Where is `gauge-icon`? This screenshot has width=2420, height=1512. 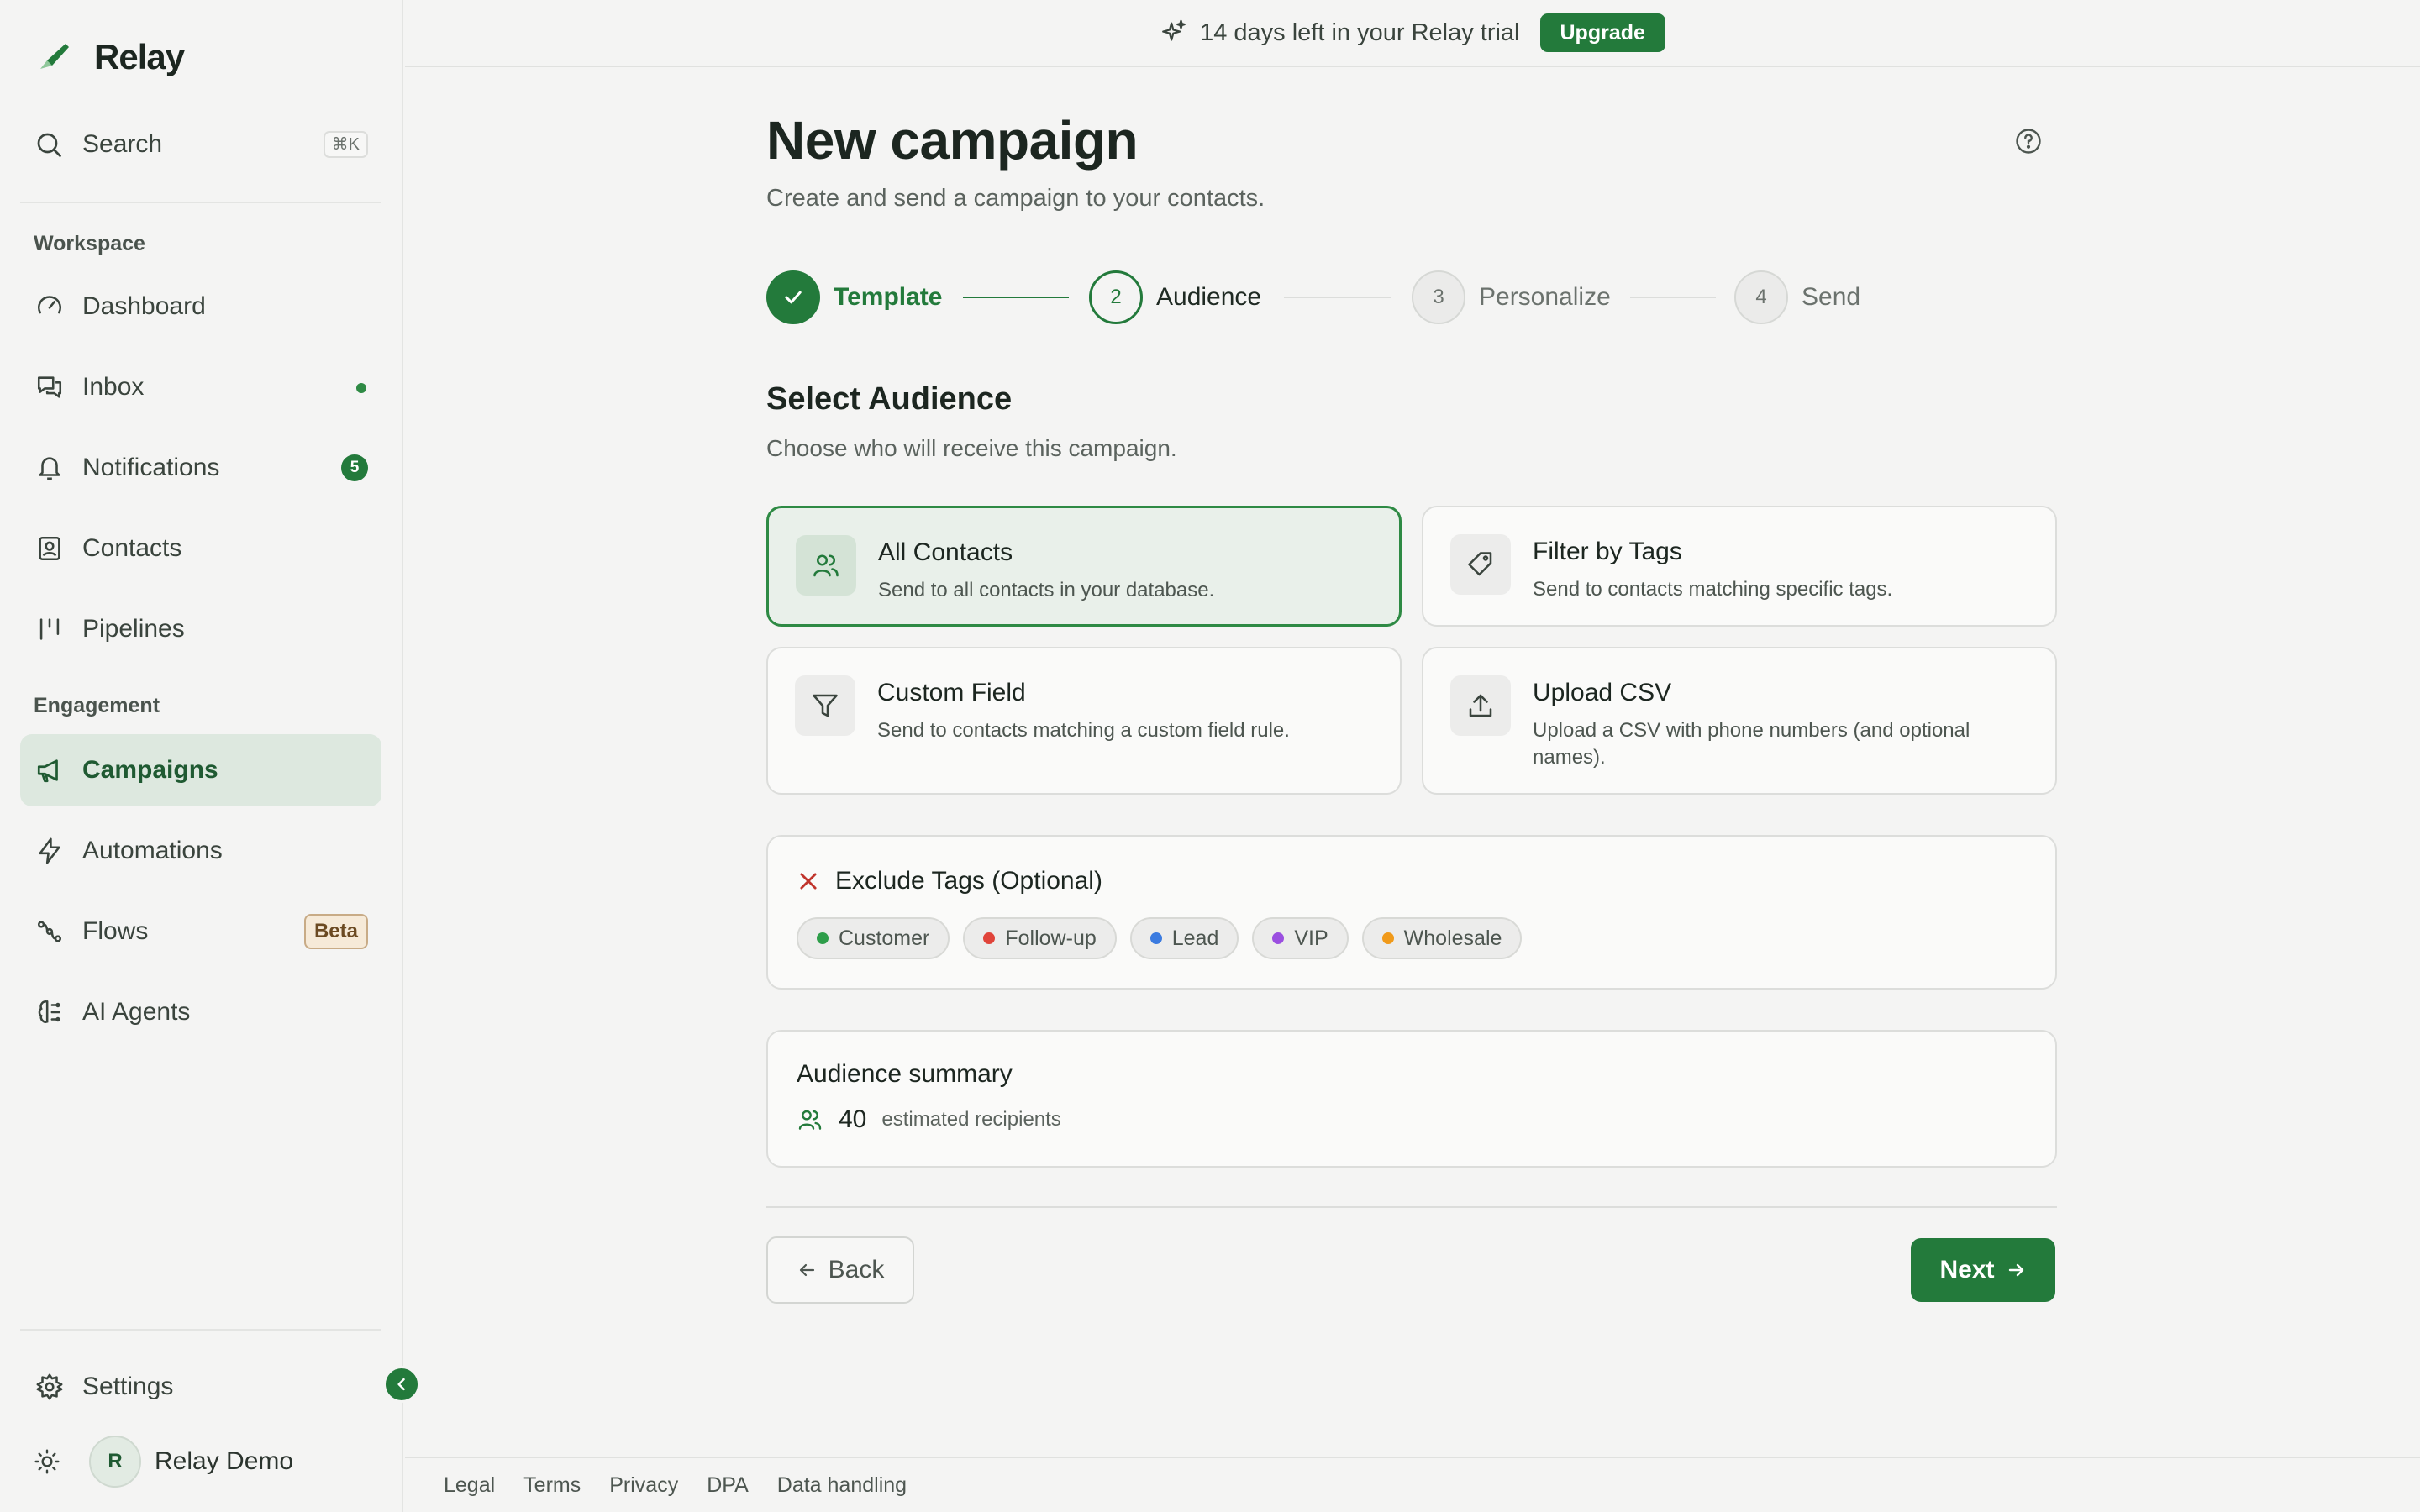 gauge-icon is located at coordinates (50, 307).